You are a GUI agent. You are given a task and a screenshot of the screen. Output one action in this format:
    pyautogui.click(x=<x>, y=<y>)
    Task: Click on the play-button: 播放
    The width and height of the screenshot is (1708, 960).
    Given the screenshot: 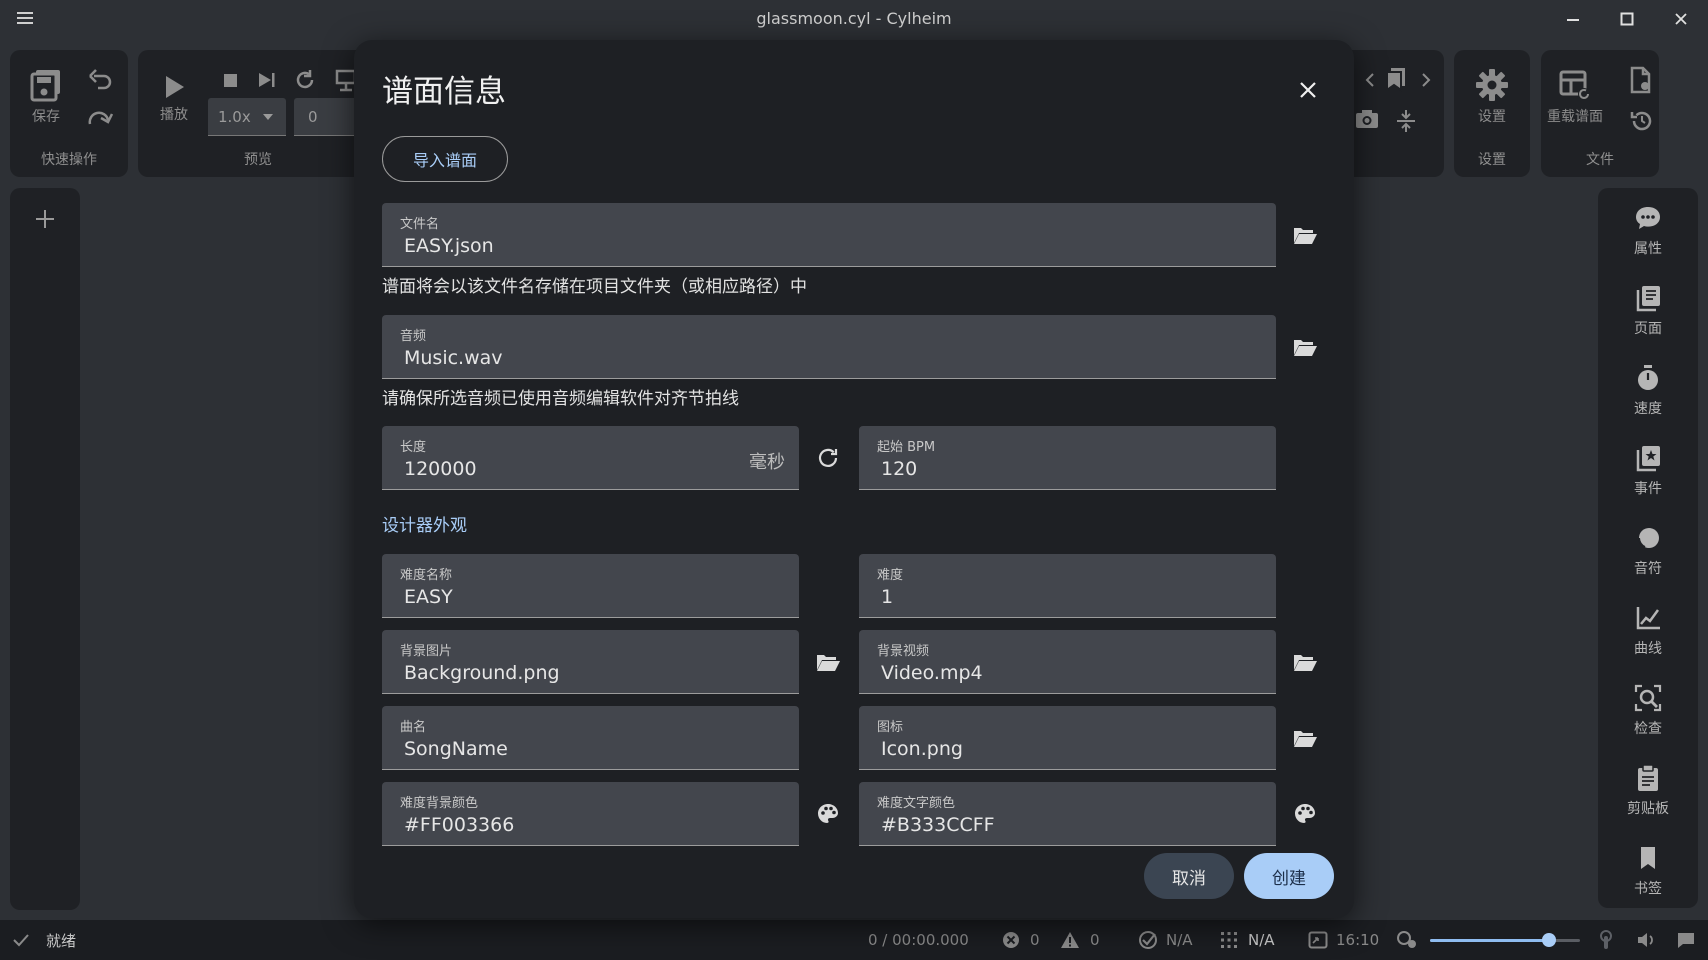 What is the action you would take?
    pyautogui.click(x=174, y=99)
    